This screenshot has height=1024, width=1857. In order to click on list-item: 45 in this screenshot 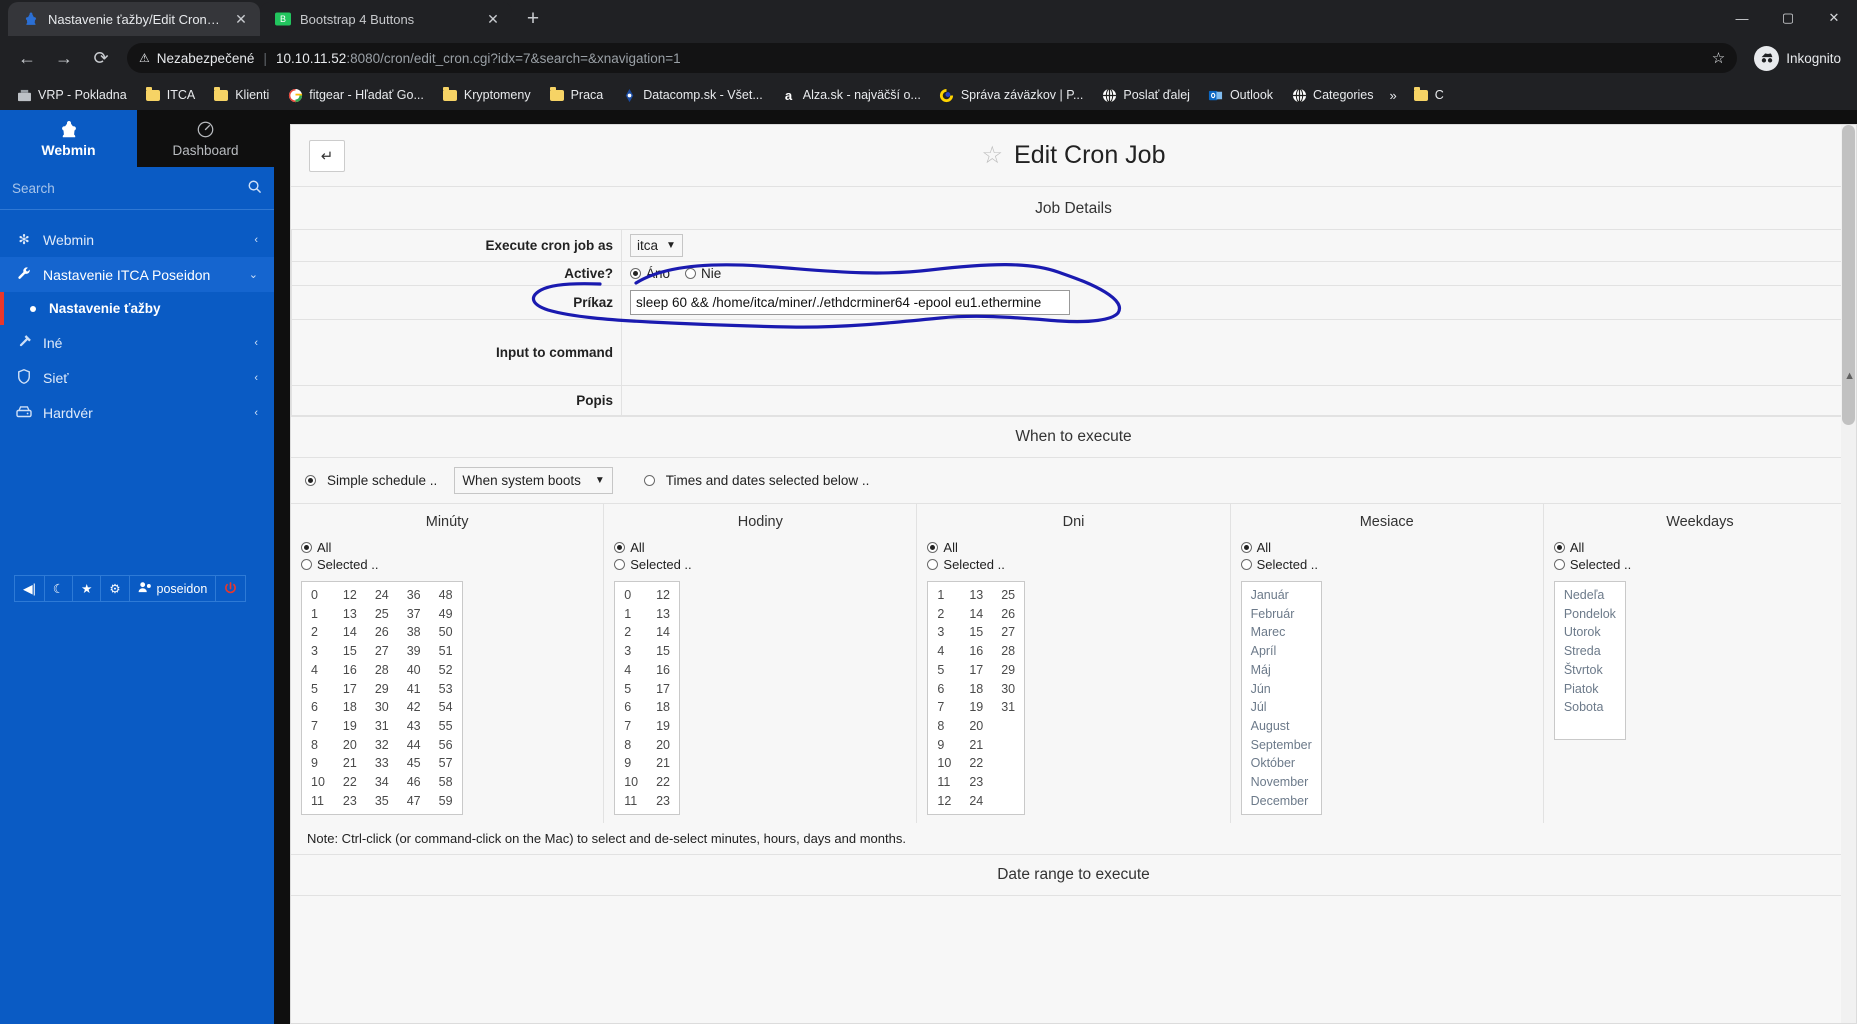, I will do `click(414, 763)`.